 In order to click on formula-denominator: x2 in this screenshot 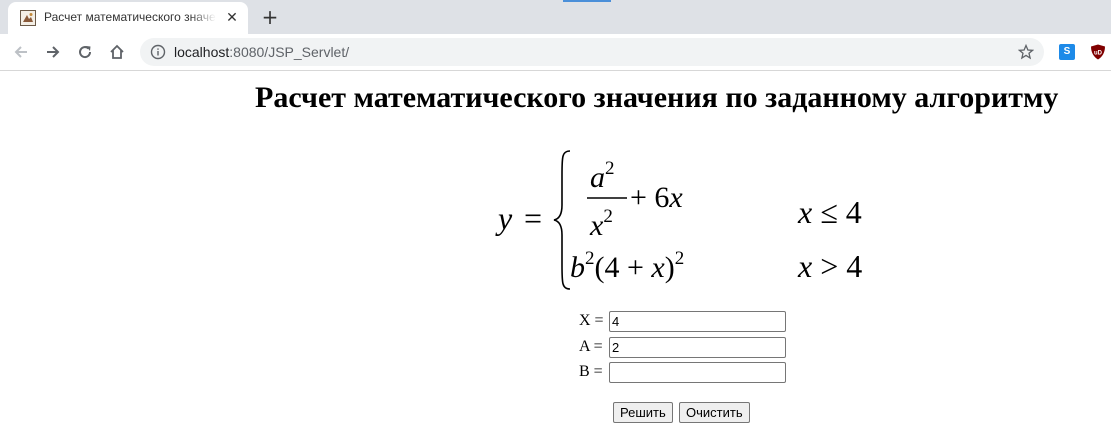, I will do `click(601, 224)`.